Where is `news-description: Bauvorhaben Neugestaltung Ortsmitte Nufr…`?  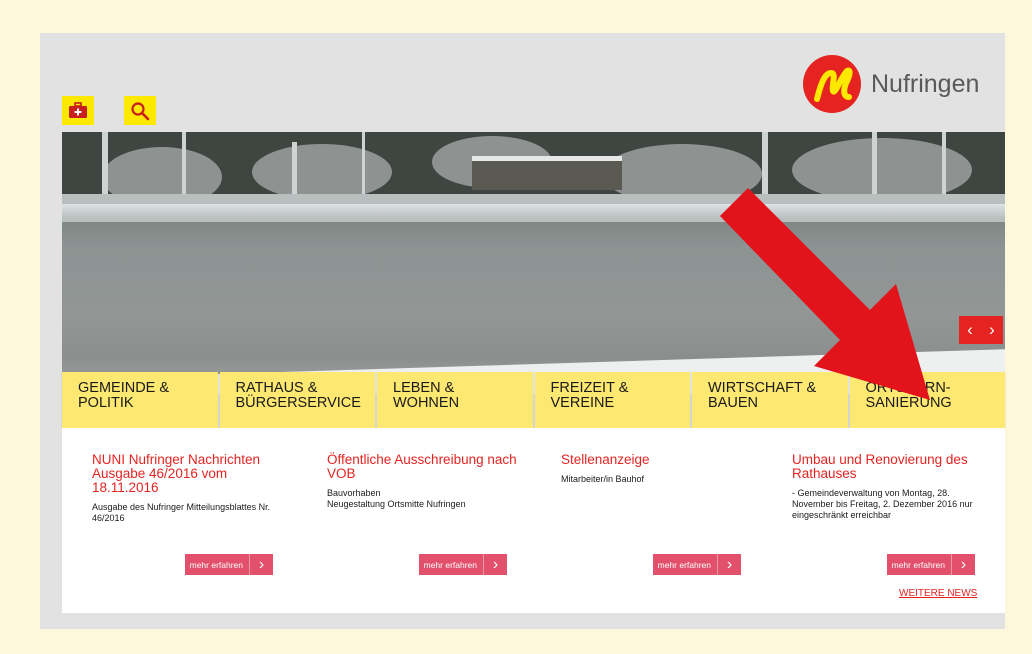
news-description: Bauvorhaben Neugestaltung Ortsmitte Nufr… is located at coordinates (396, 498).